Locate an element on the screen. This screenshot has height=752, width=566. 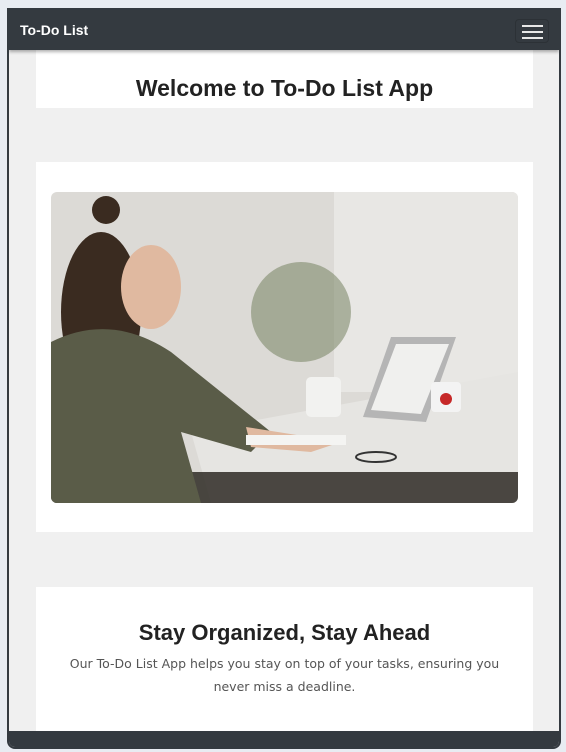
navbar: To-Do List is located at coordinates (284, 29).